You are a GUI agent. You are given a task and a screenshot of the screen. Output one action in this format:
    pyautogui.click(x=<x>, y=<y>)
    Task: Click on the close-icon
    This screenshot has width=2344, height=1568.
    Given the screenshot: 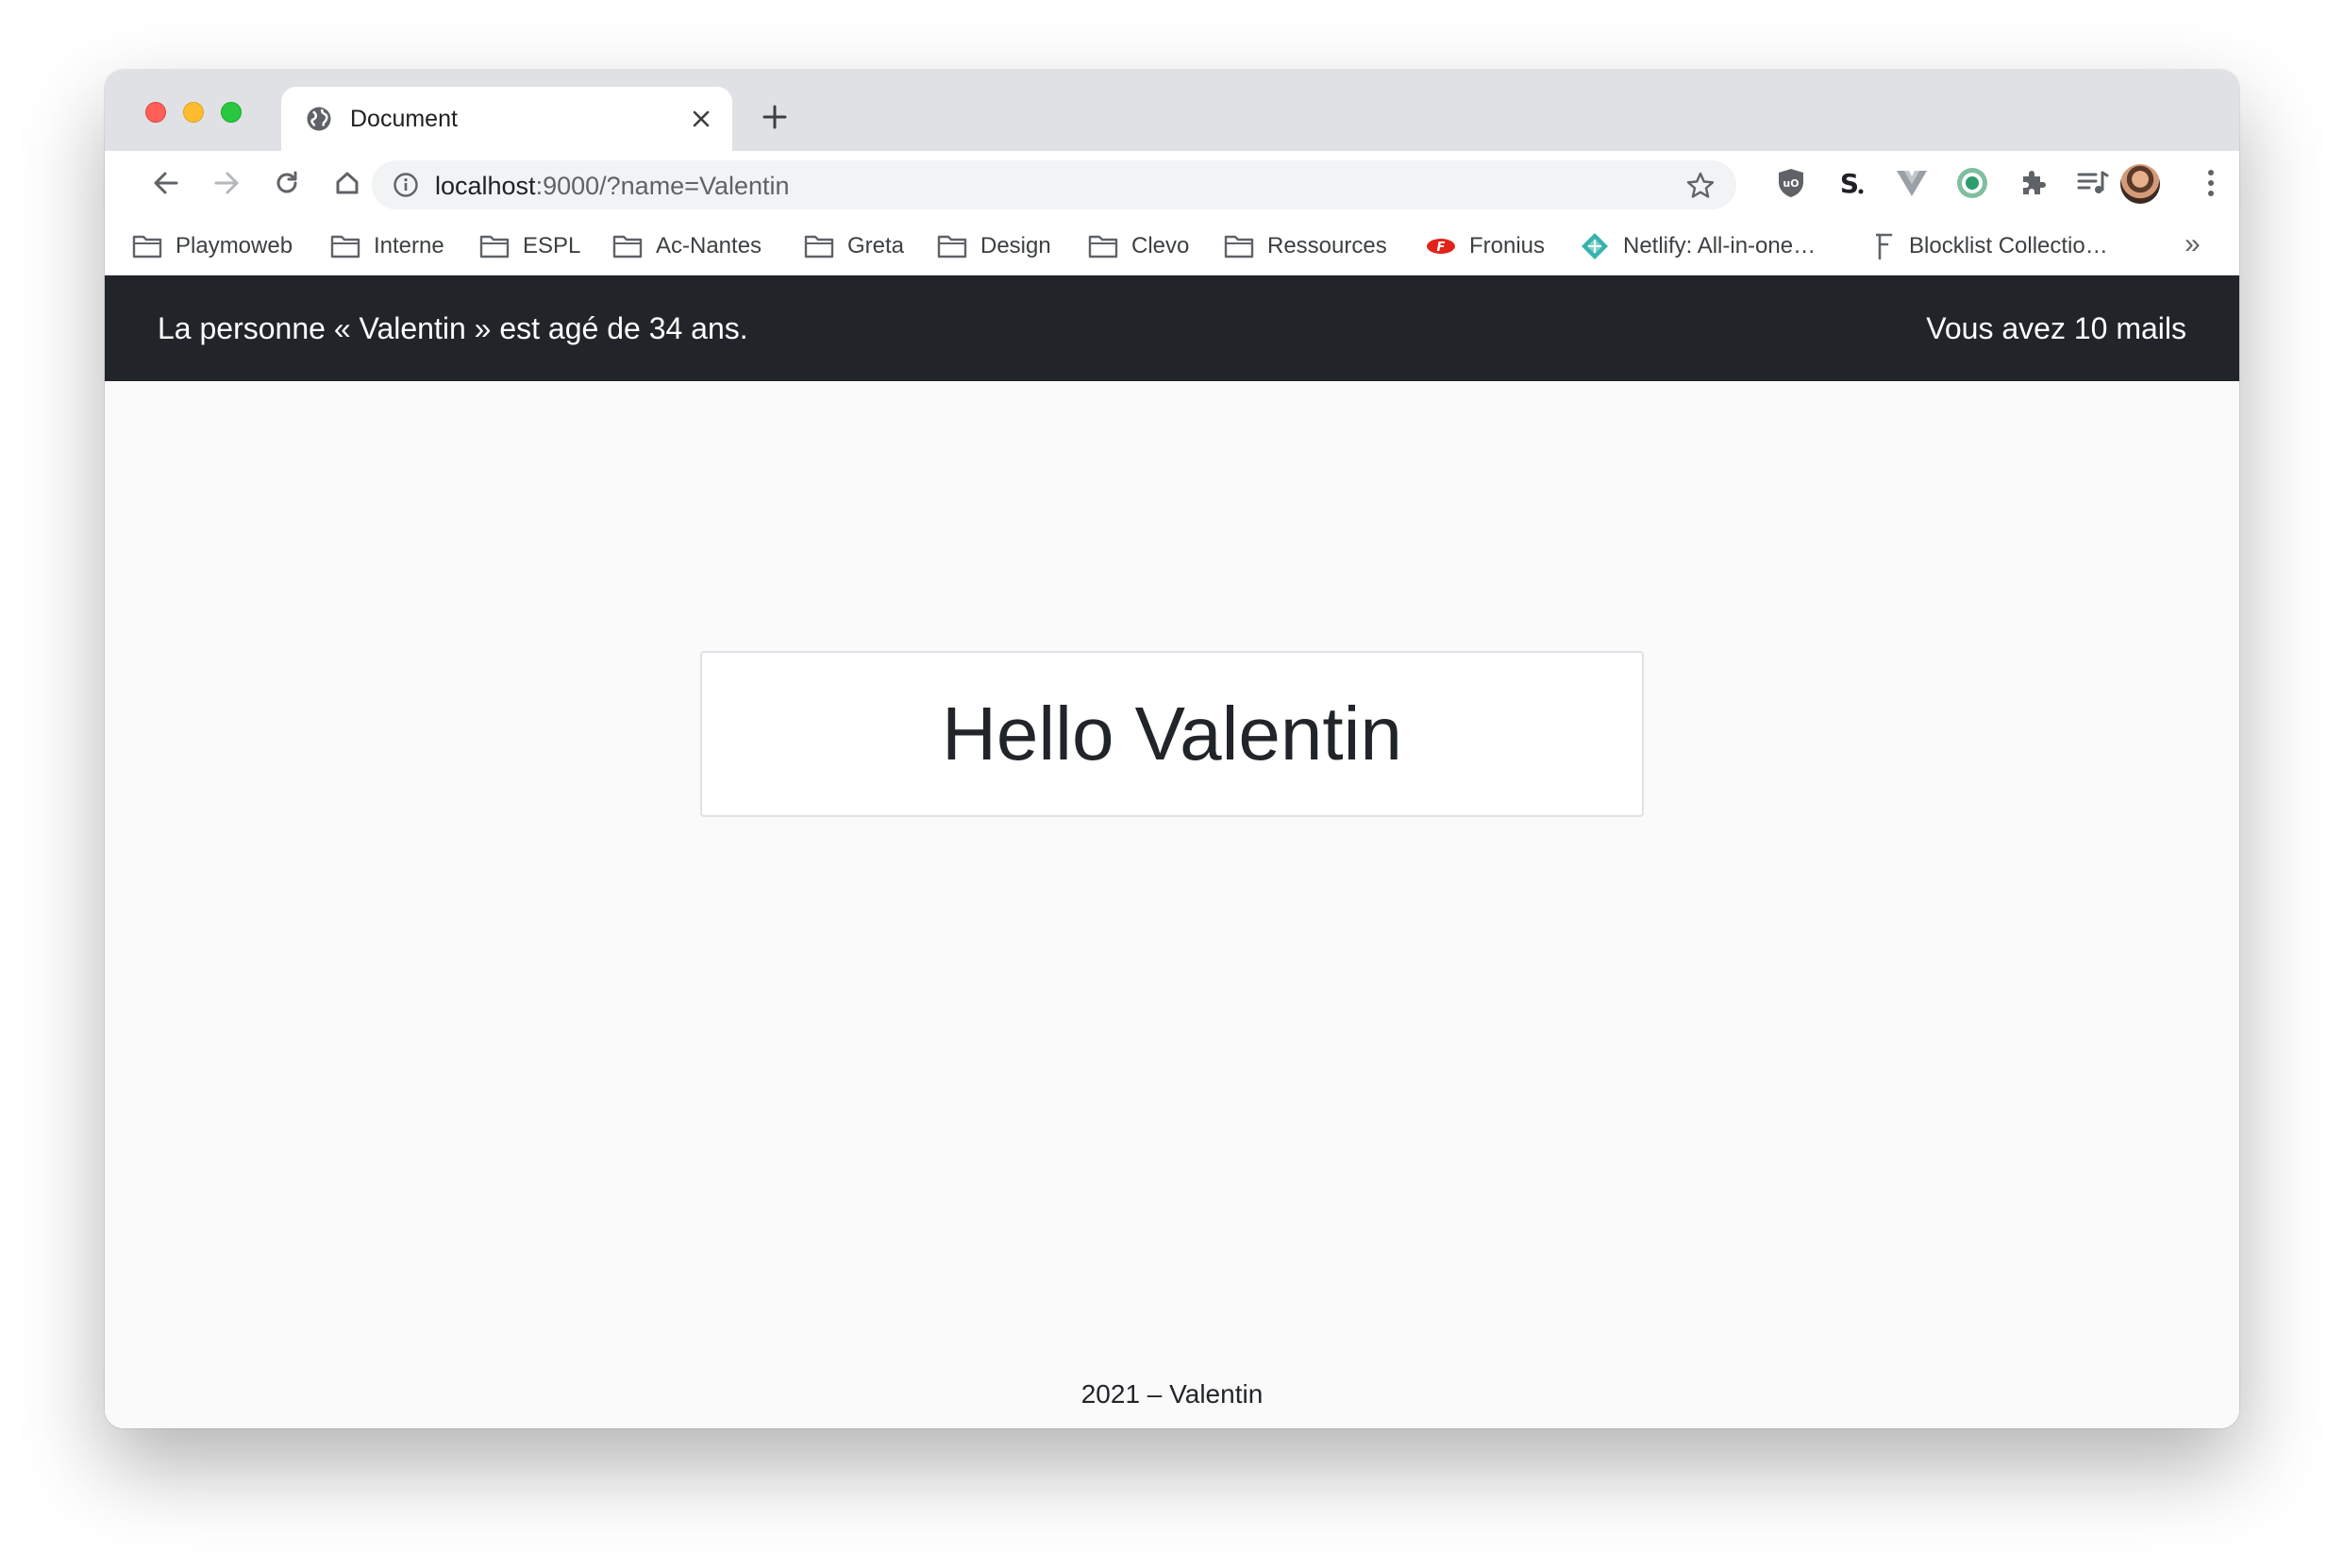 What is the action you would take?
    pyautogui.click(x=701, y=118)
    